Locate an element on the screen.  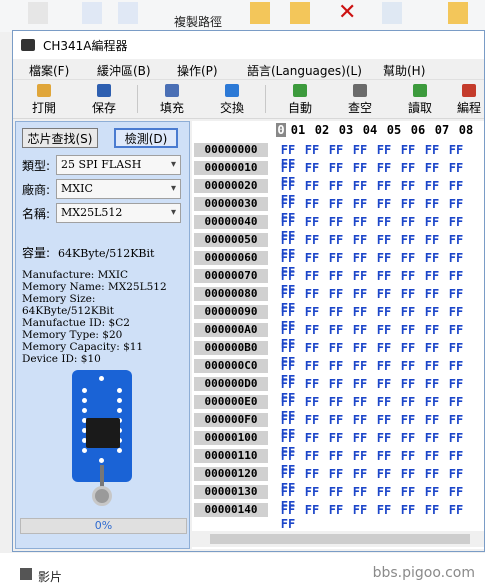
fill-button: 填充 is located at coordinates (172, 99).